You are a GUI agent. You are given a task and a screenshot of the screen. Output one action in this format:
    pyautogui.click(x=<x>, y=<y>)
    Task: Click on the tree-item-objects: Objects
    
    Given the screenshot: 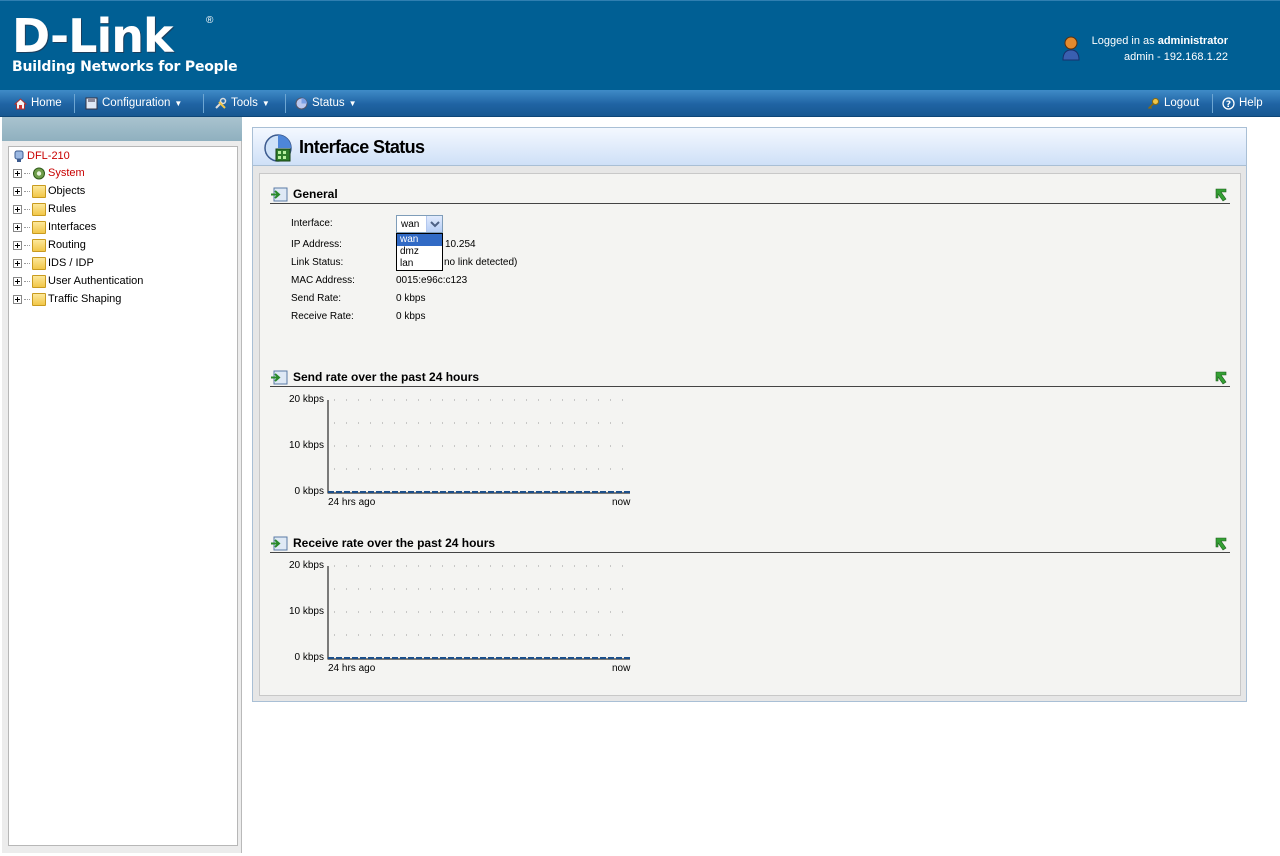 What is the action you would take?
    pyautogui.click(x=49, y=191)
    